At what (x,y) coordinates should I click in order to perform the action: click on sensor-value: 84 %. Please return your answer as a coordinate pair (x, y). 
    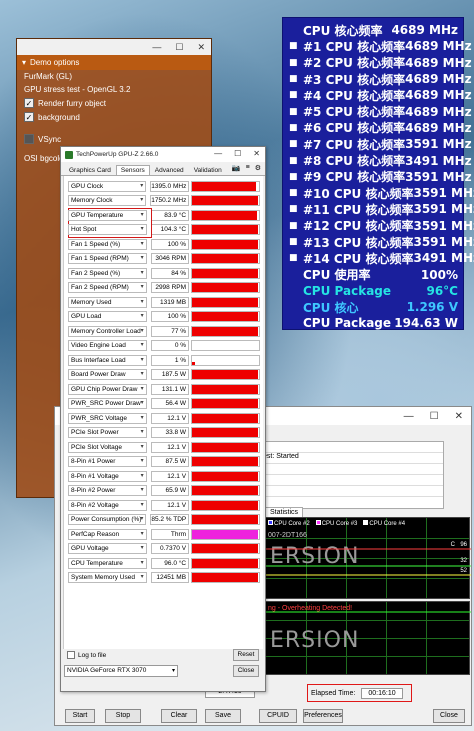
    Looking at the image, I should click on (170, 273).